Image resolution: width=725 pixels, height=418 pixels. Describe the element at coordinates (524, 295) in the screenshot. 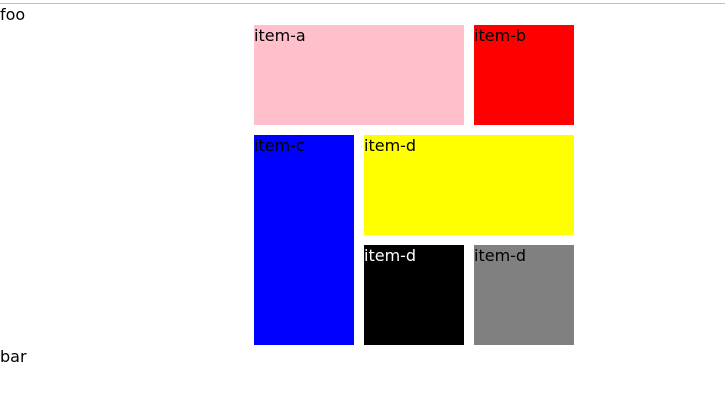

I see `grid-item-d-gray: item-d` at that location.